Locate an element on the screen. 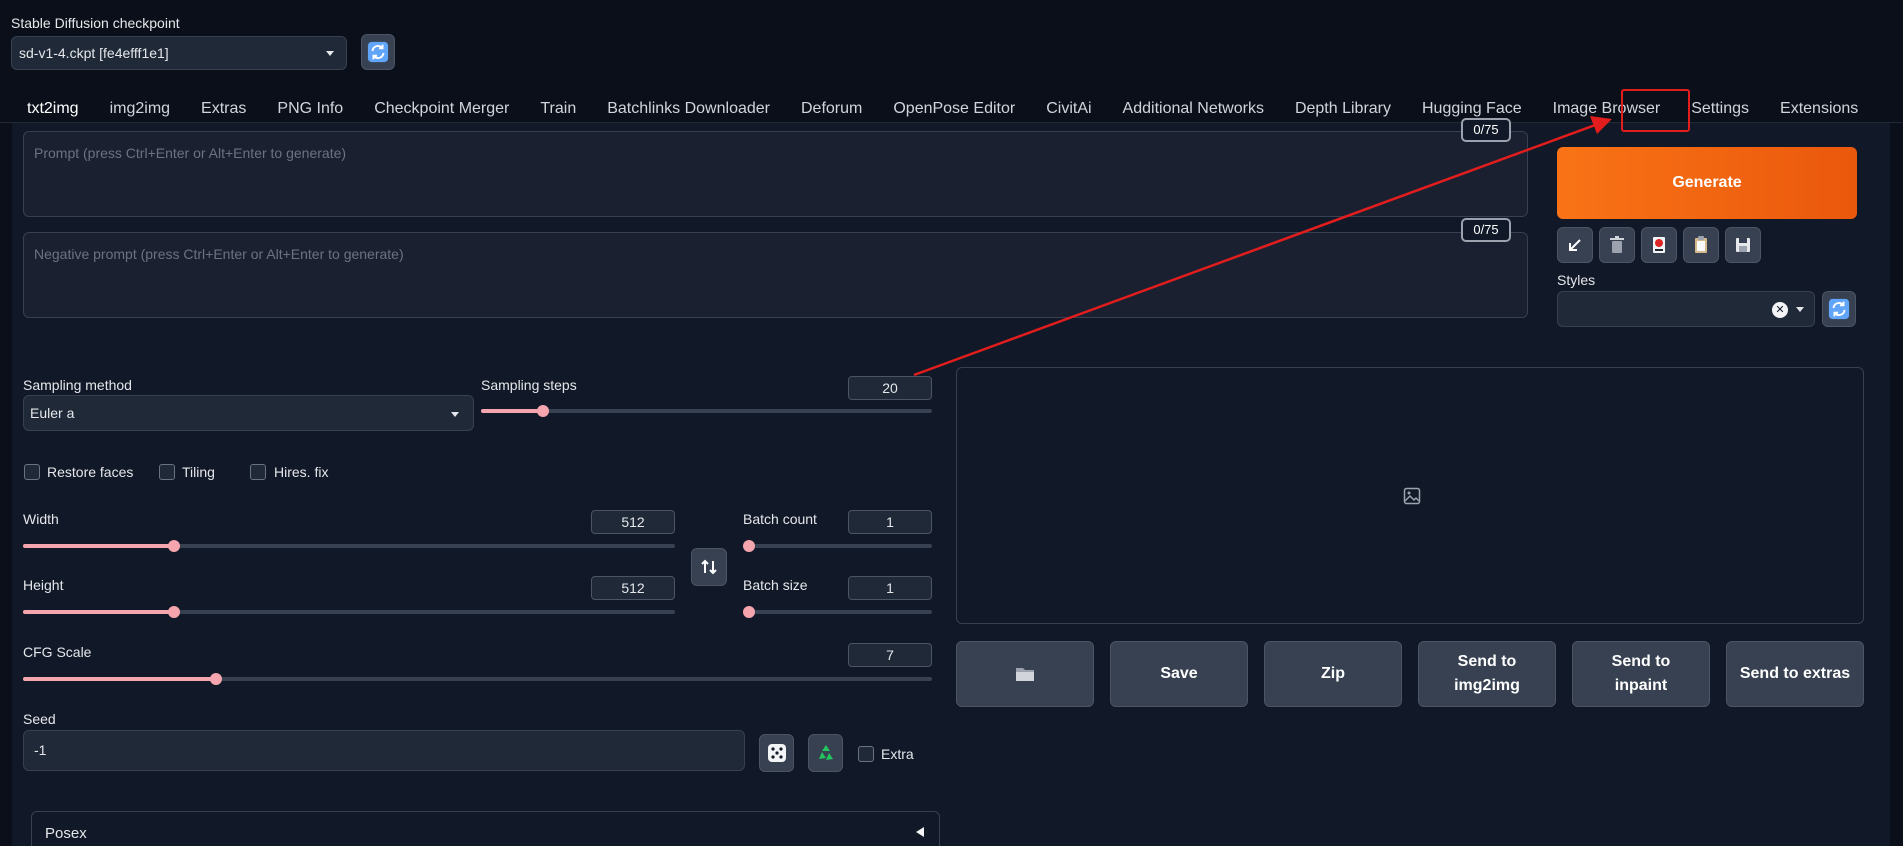 Image resolution: width=1903 pixels, height=846 pixels. settings-highlight-box is located at coordinates (1655, 110).